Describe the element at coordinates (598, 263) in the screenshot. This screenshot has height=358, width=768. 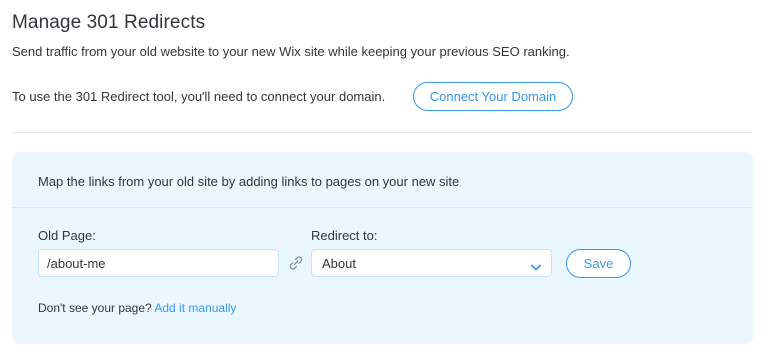
I see `save-button: Save` at that location.